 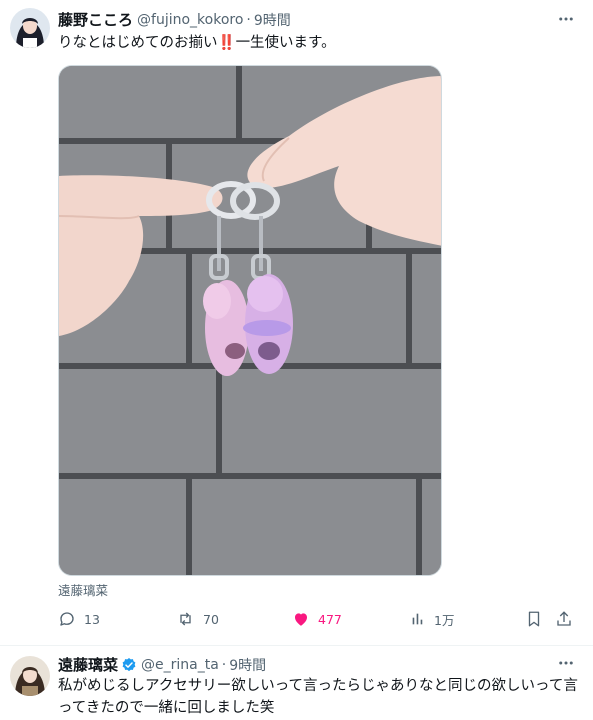 I want to click on heart-icon, so click(x=301, y=619).